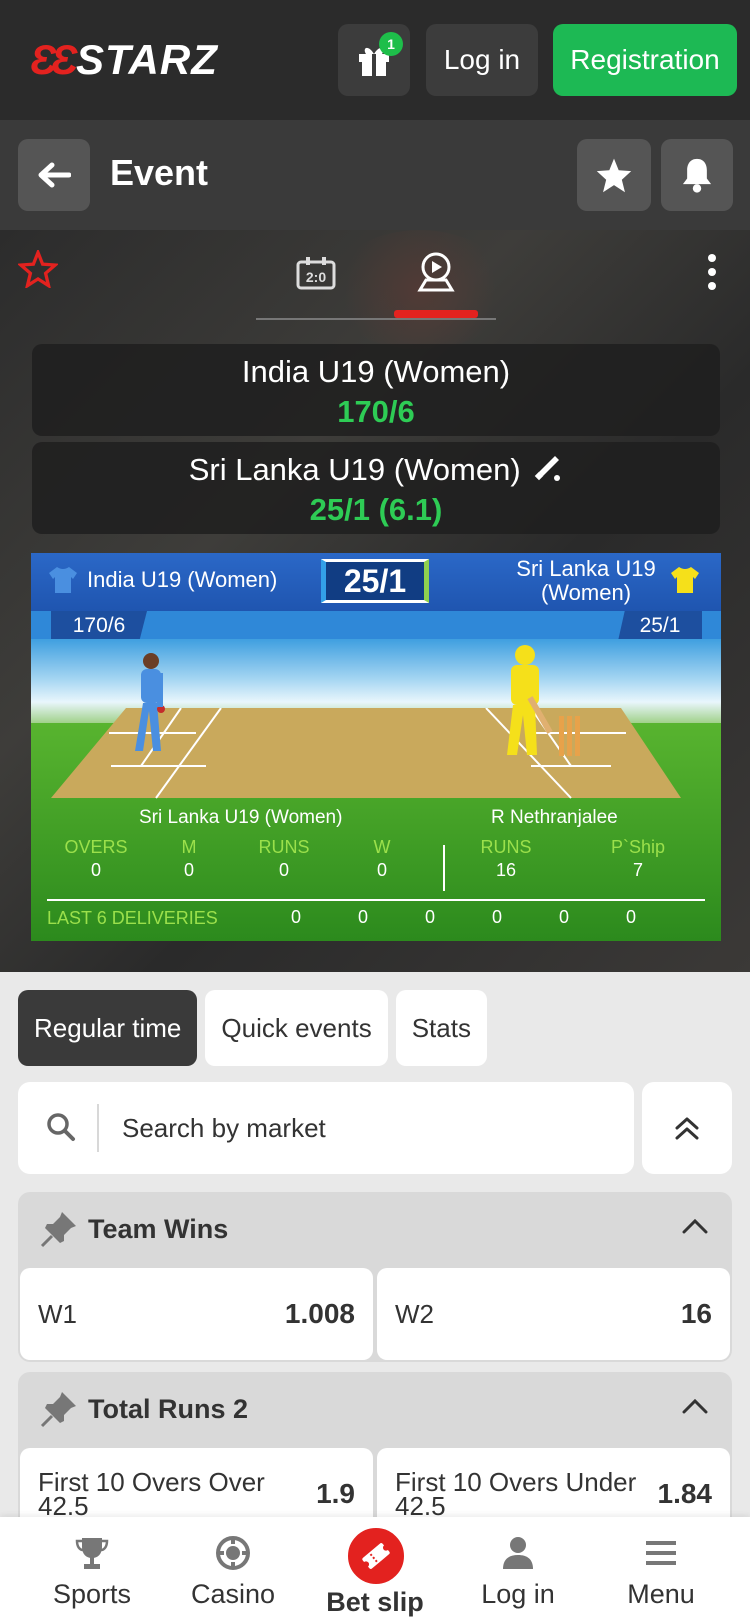 The height and width of the screenshot is (1624, 750). What do you see at coordinates (375, 1602) in the screenshot?
I see `nav-betslip-label: Bet slip` at bounding box center [375, 1602].